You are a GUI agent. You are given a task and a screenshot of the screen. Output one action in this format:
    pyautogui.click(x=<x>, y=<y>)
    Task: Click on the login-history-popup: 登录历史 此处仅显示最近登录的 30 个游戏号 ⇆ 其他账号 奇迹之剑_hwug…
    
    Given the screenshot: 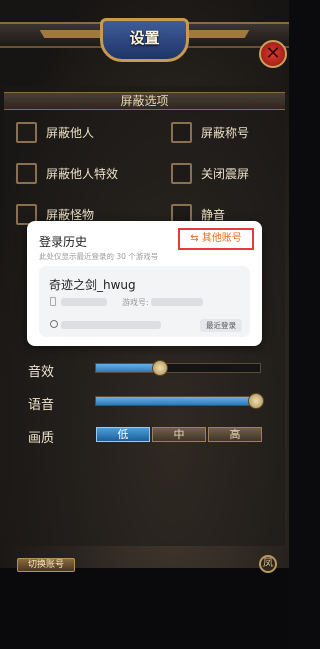 What is the action you would take?
    pyautogui.click(x=144, y=283)
    